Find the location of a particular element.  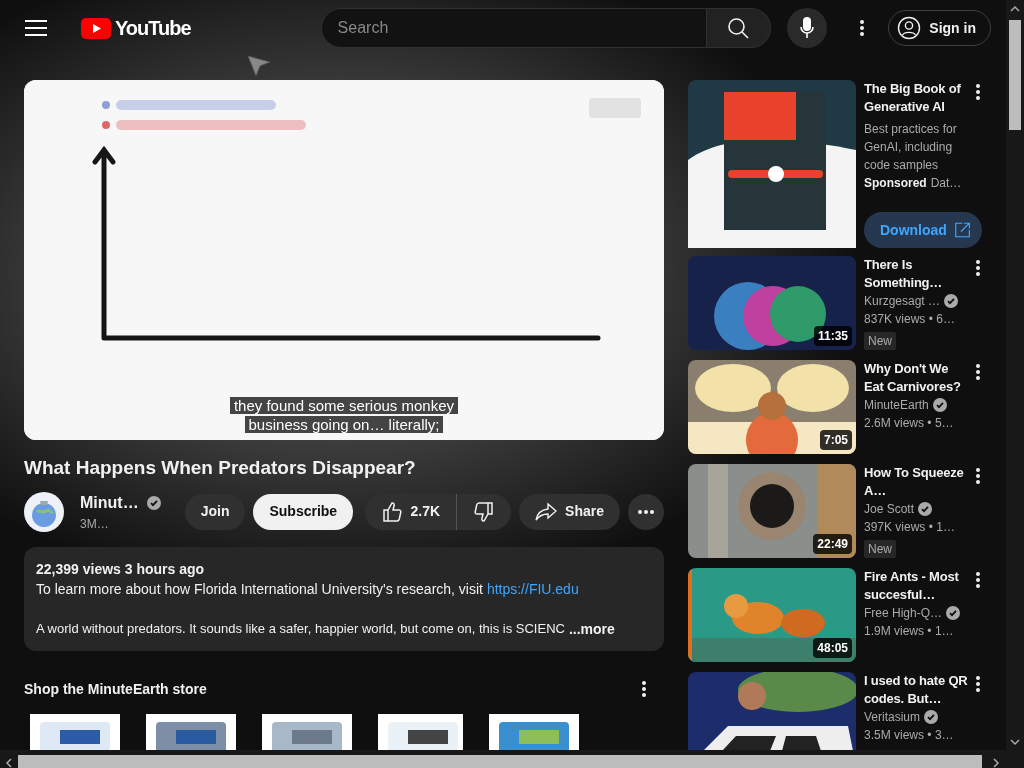

thumbs-down-icon is located at coordinates (484, 511).